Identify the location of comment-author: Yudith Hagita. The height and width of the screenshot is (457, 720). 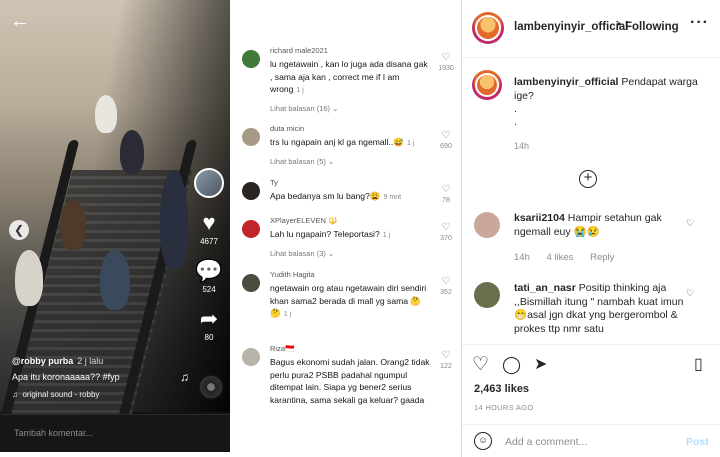
(350, 274).